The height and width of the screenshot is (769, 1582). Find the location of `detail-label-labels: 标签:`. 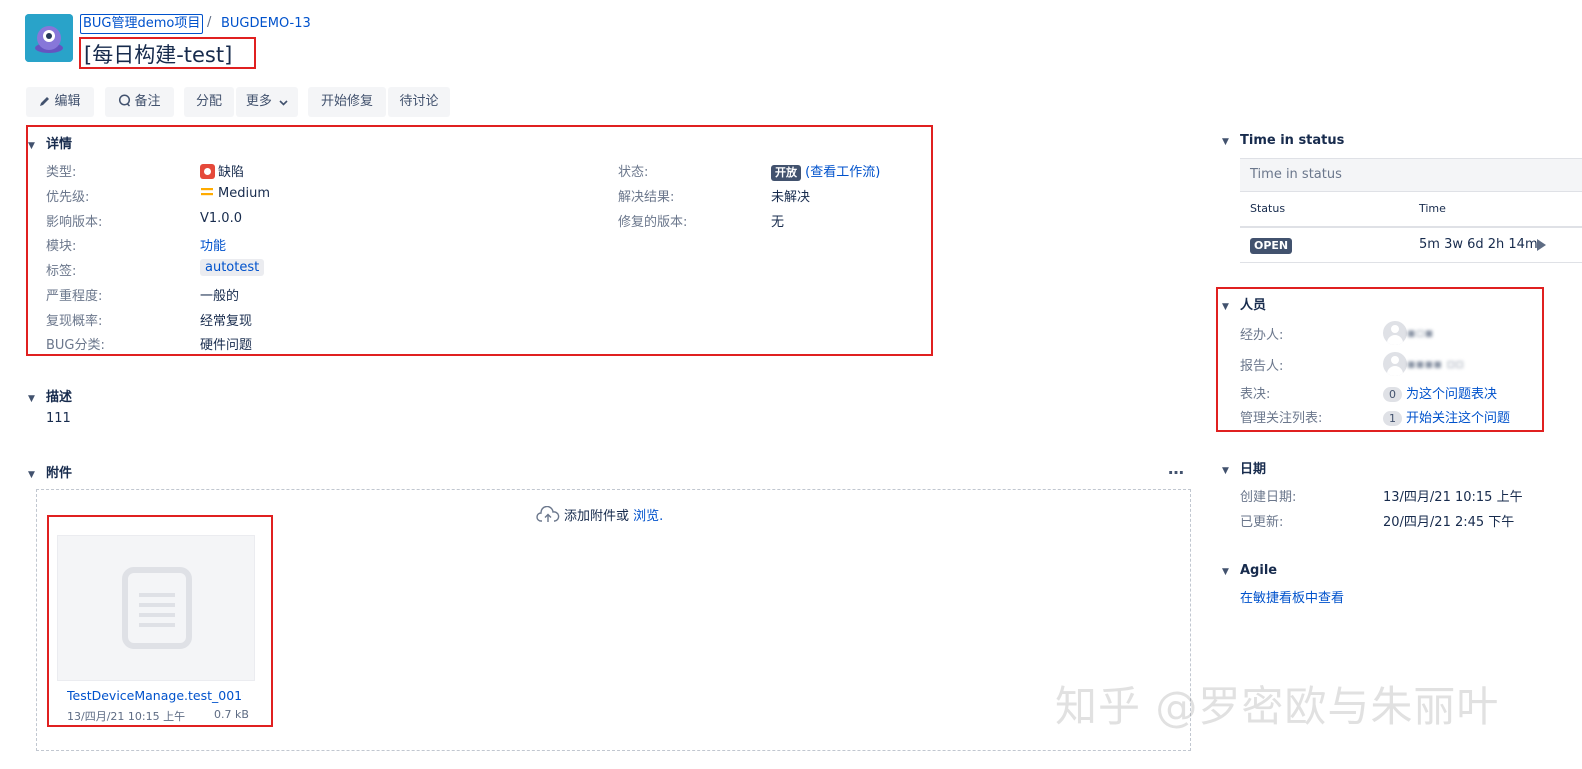

detail-label-labels: 标签: is located at coordinates (61, 271).